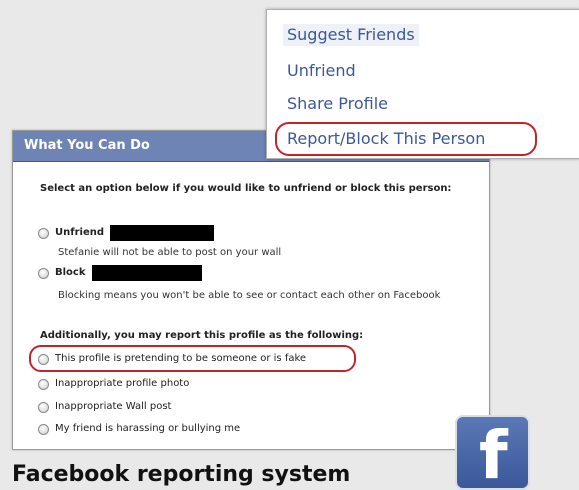 Image resolution: width=579 pixels, height=490 pixels. Describe the element at coordinates (43, 273) in the screenshot. I see `block-radio` at that location.